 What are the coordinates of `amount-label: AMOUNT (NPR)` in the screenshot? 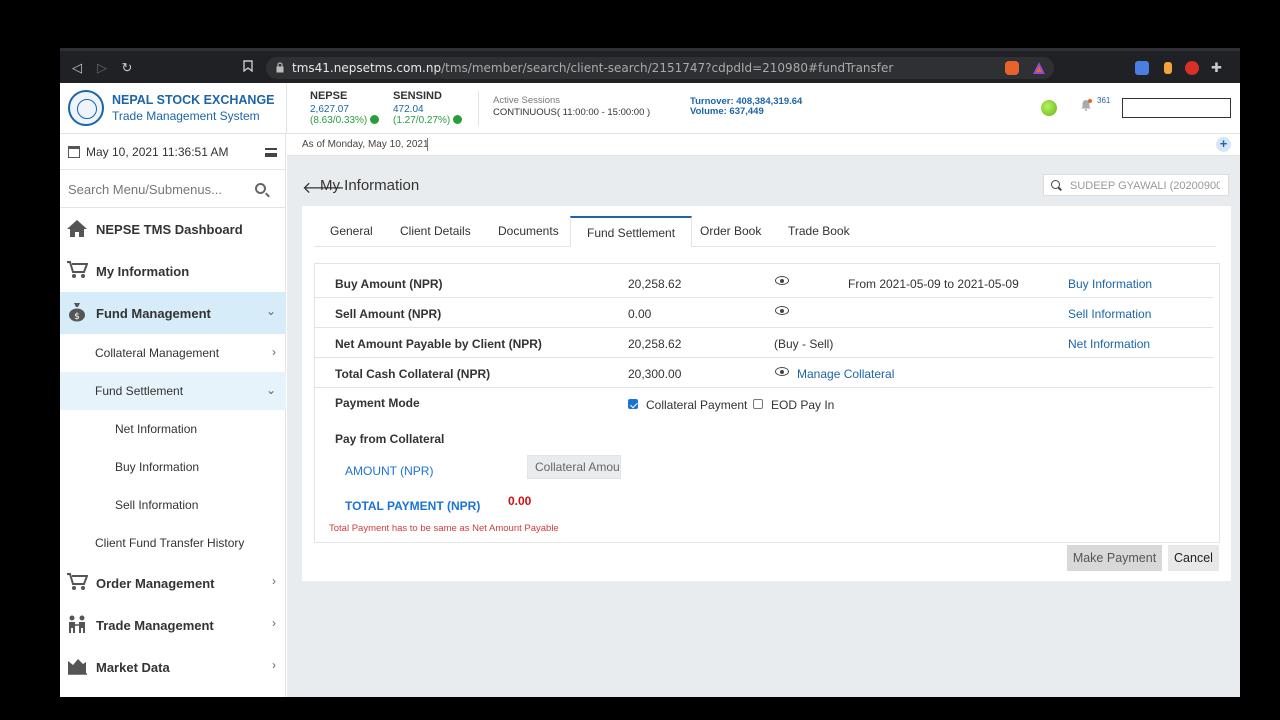 It's located at (389, 471).